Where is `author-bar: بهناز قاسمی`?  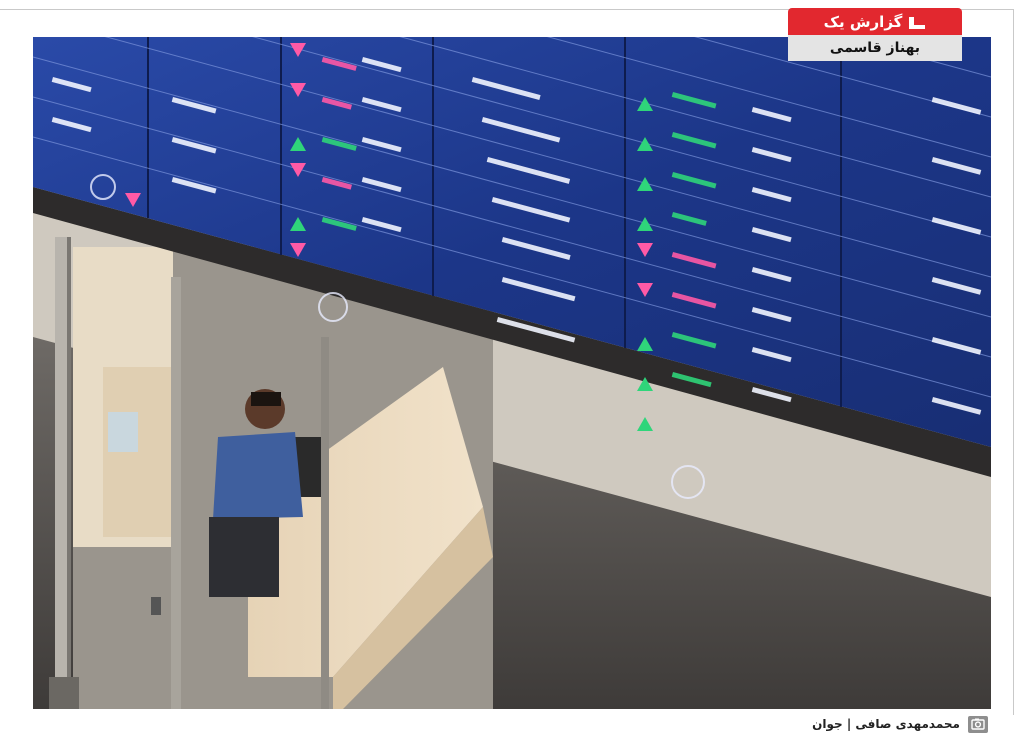 author-bar: بهناز قاسمی is located at coordinates (875, 48).